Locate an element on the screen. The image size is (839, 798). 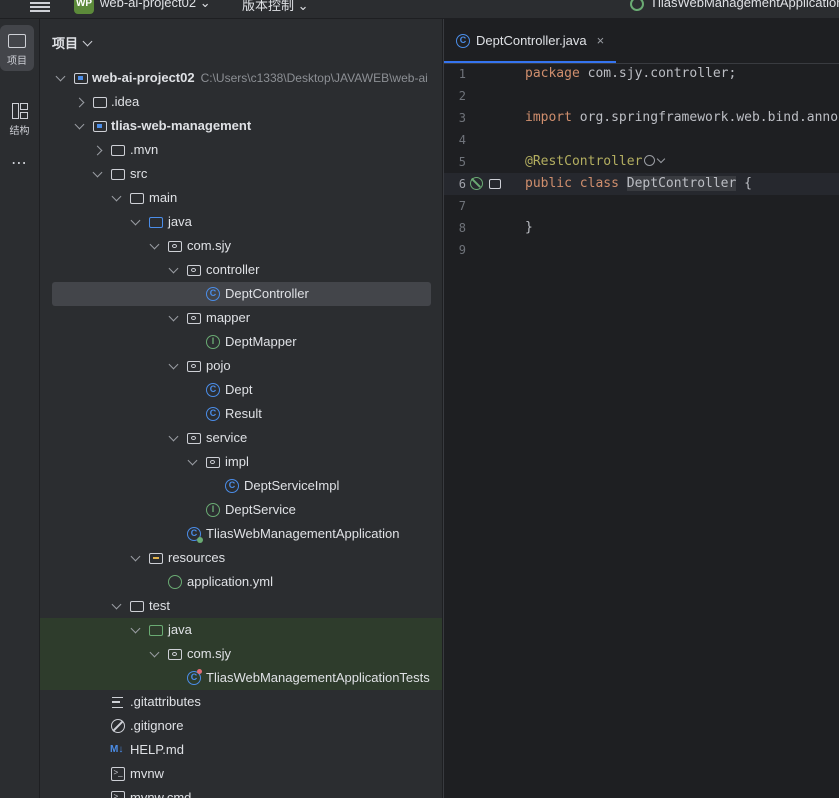
tree-item-label: HELP.md is located at coordinates (157, 749).